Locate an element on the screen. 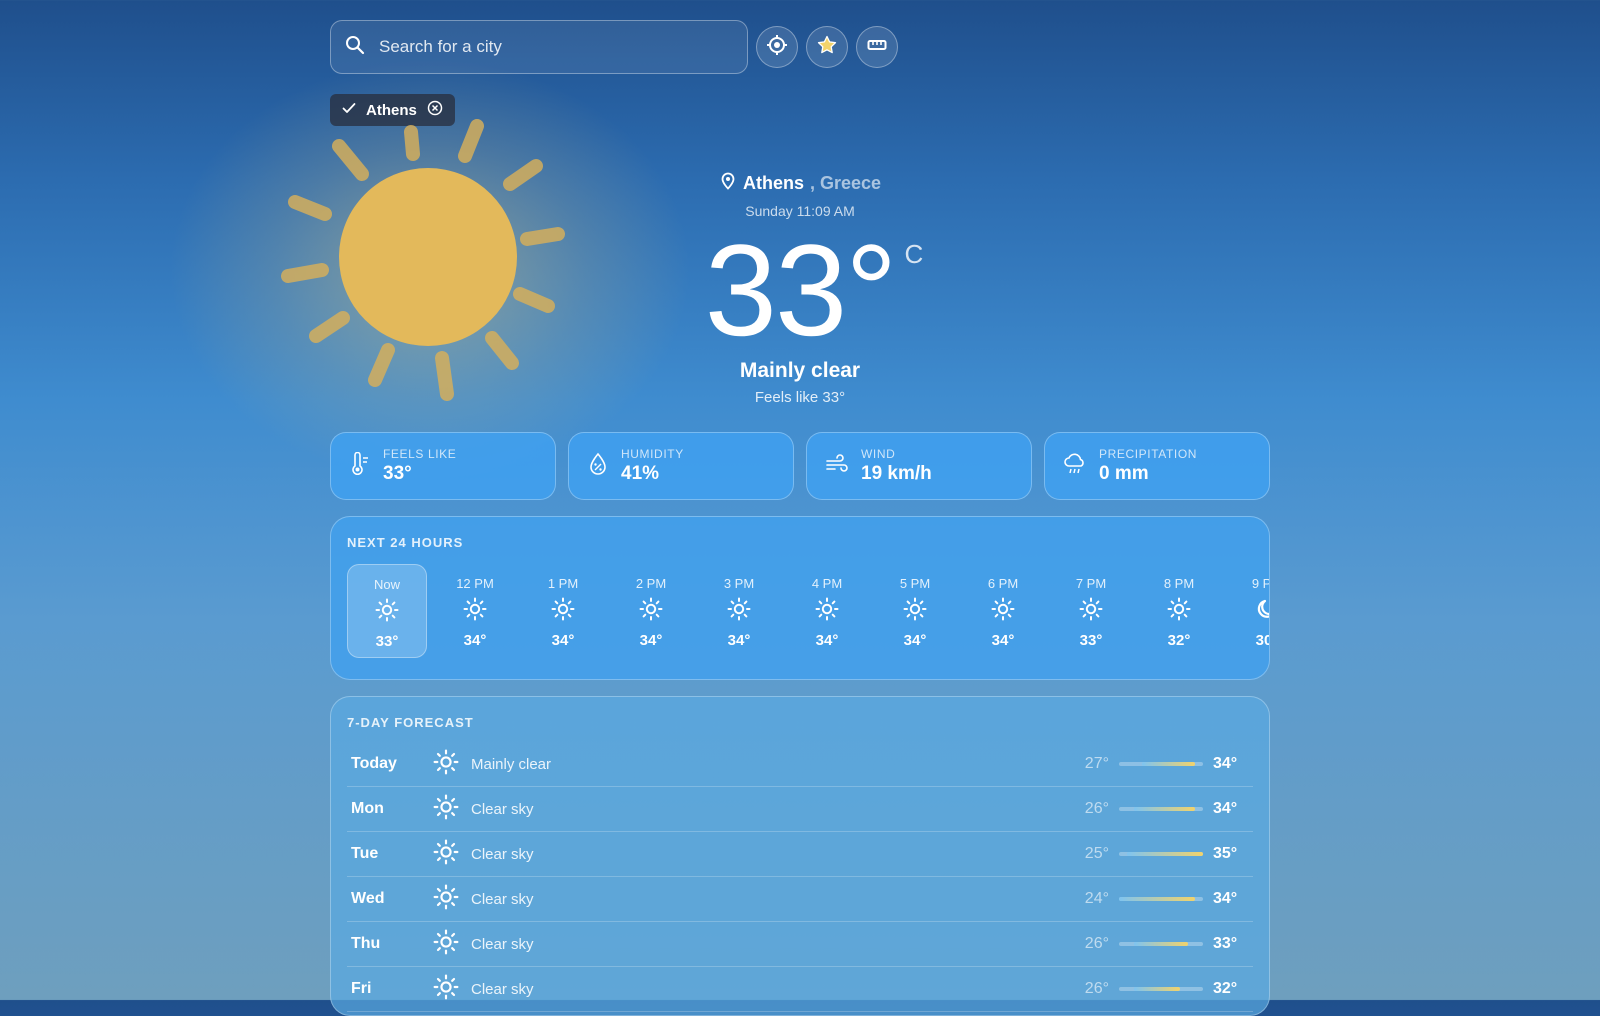  hourly-item: 1 PM 34° is located at coordinates (563, 611).